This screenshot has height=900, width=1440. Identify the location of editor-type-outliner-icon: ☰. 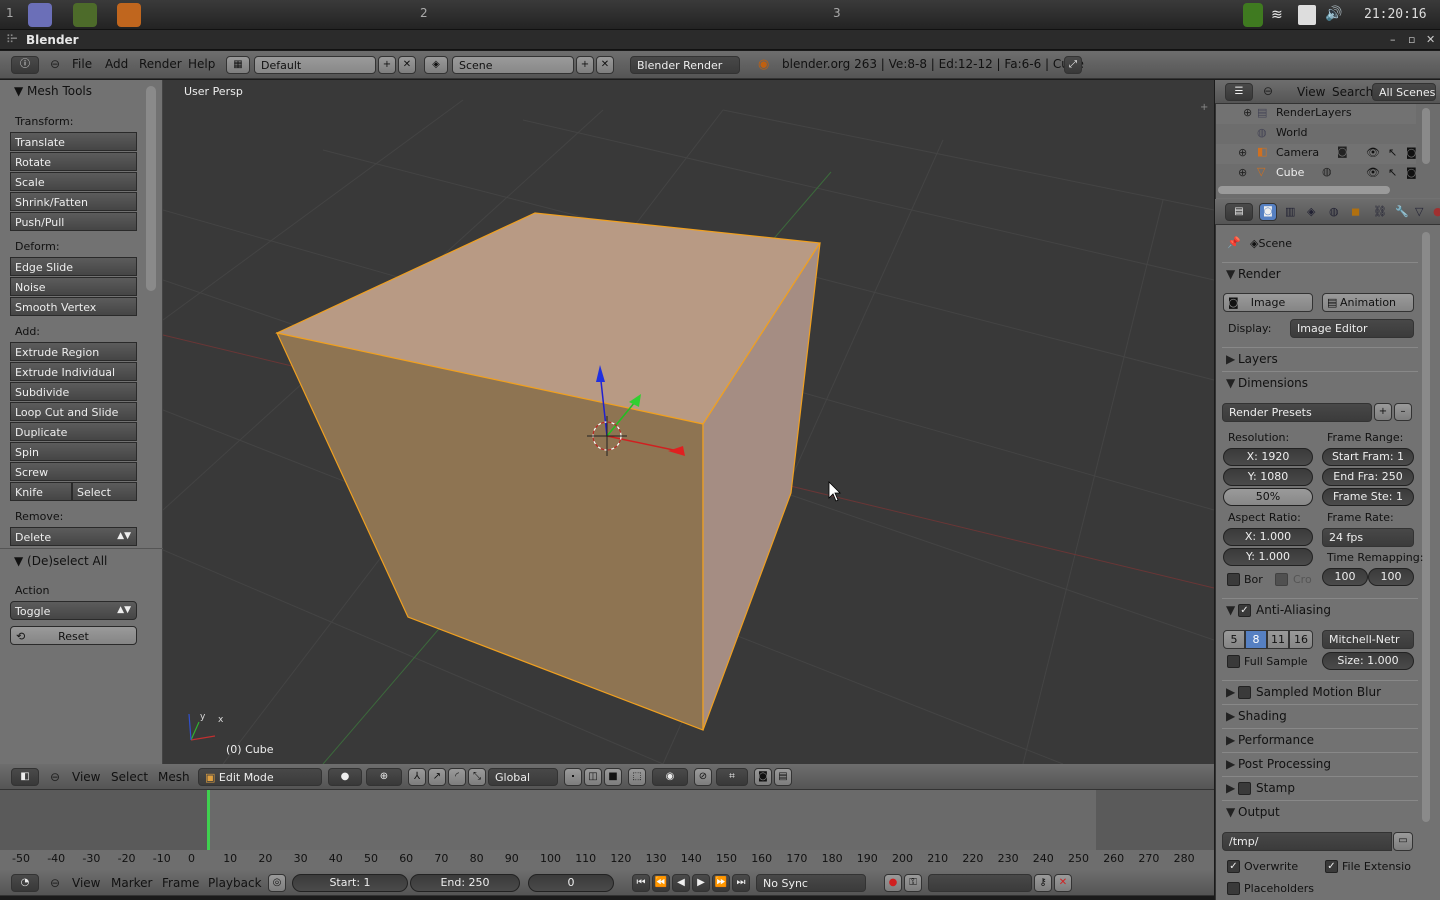
(1239, 92).